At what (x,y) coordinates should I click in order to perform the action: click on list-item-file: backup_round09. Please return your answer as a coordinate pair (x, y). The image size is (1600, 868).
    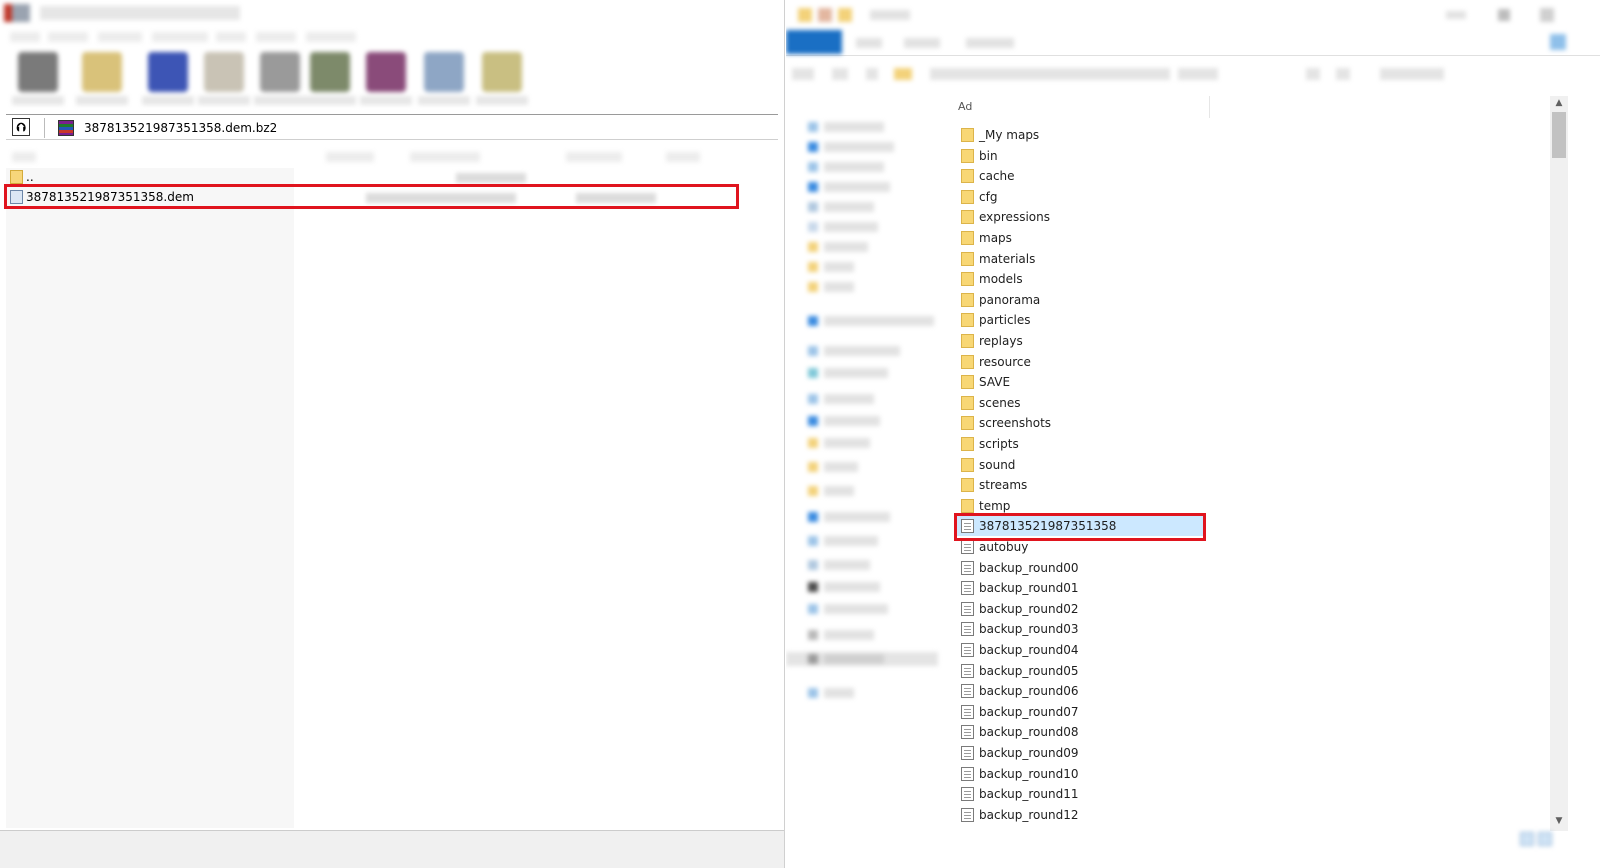
    Looking at the image, I should click on (1081, 753).